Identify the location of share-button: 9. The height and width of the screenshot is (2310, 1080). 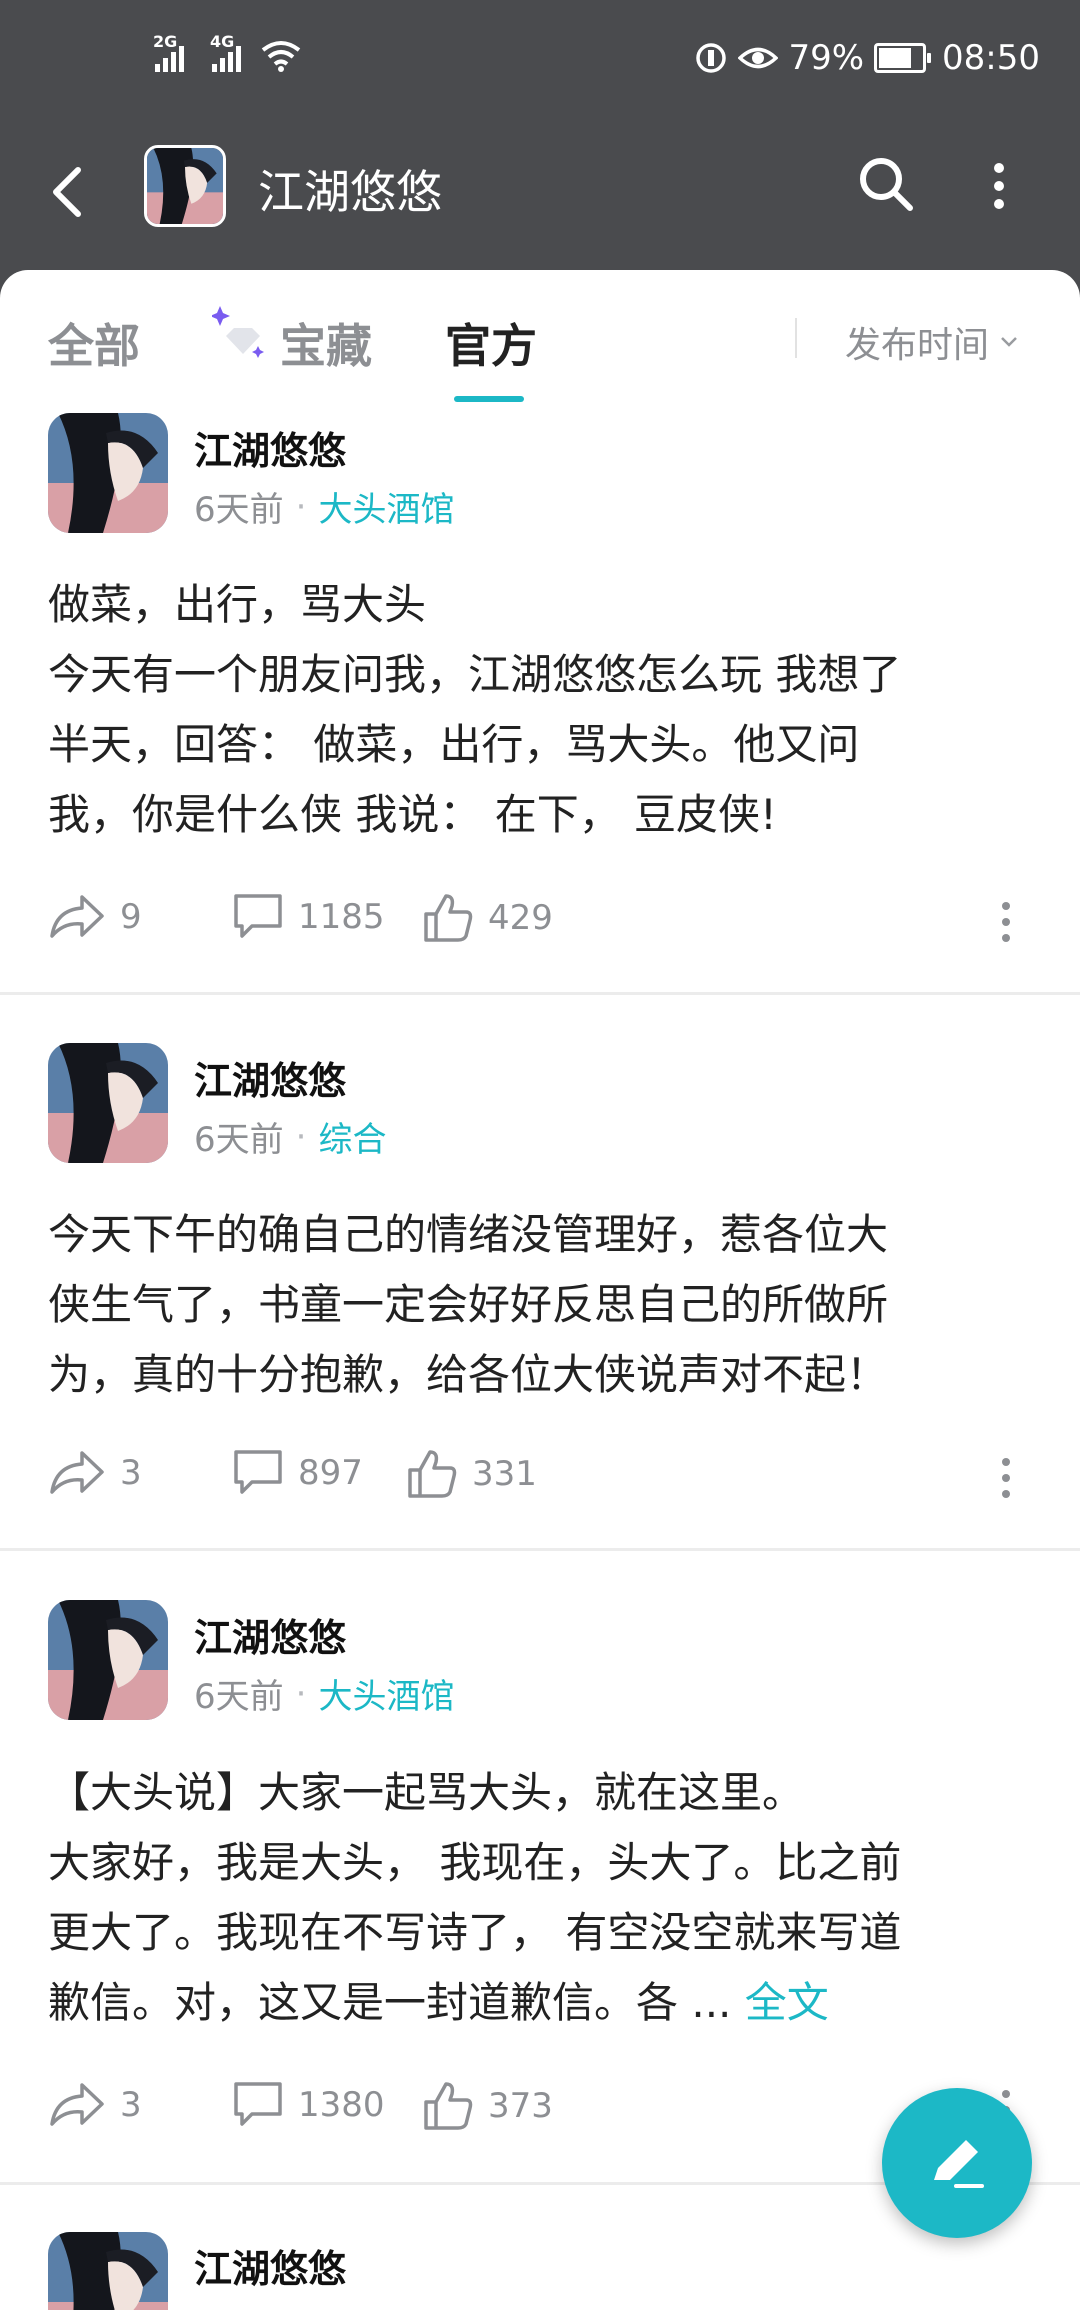
(95, 917).